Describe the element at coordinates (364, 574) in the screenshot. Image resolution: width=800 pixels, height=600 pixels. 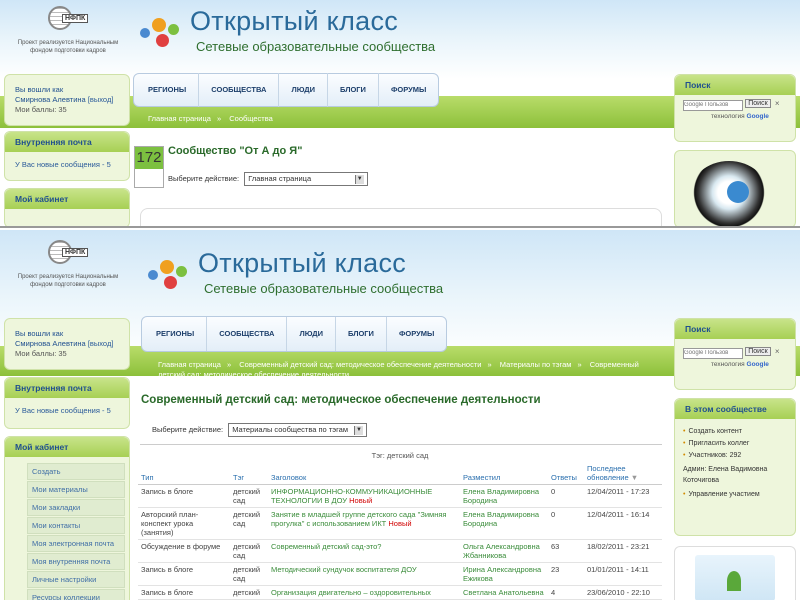
I see `post-title-link: Методический сундучок воспитателя ДОУ` at that location.